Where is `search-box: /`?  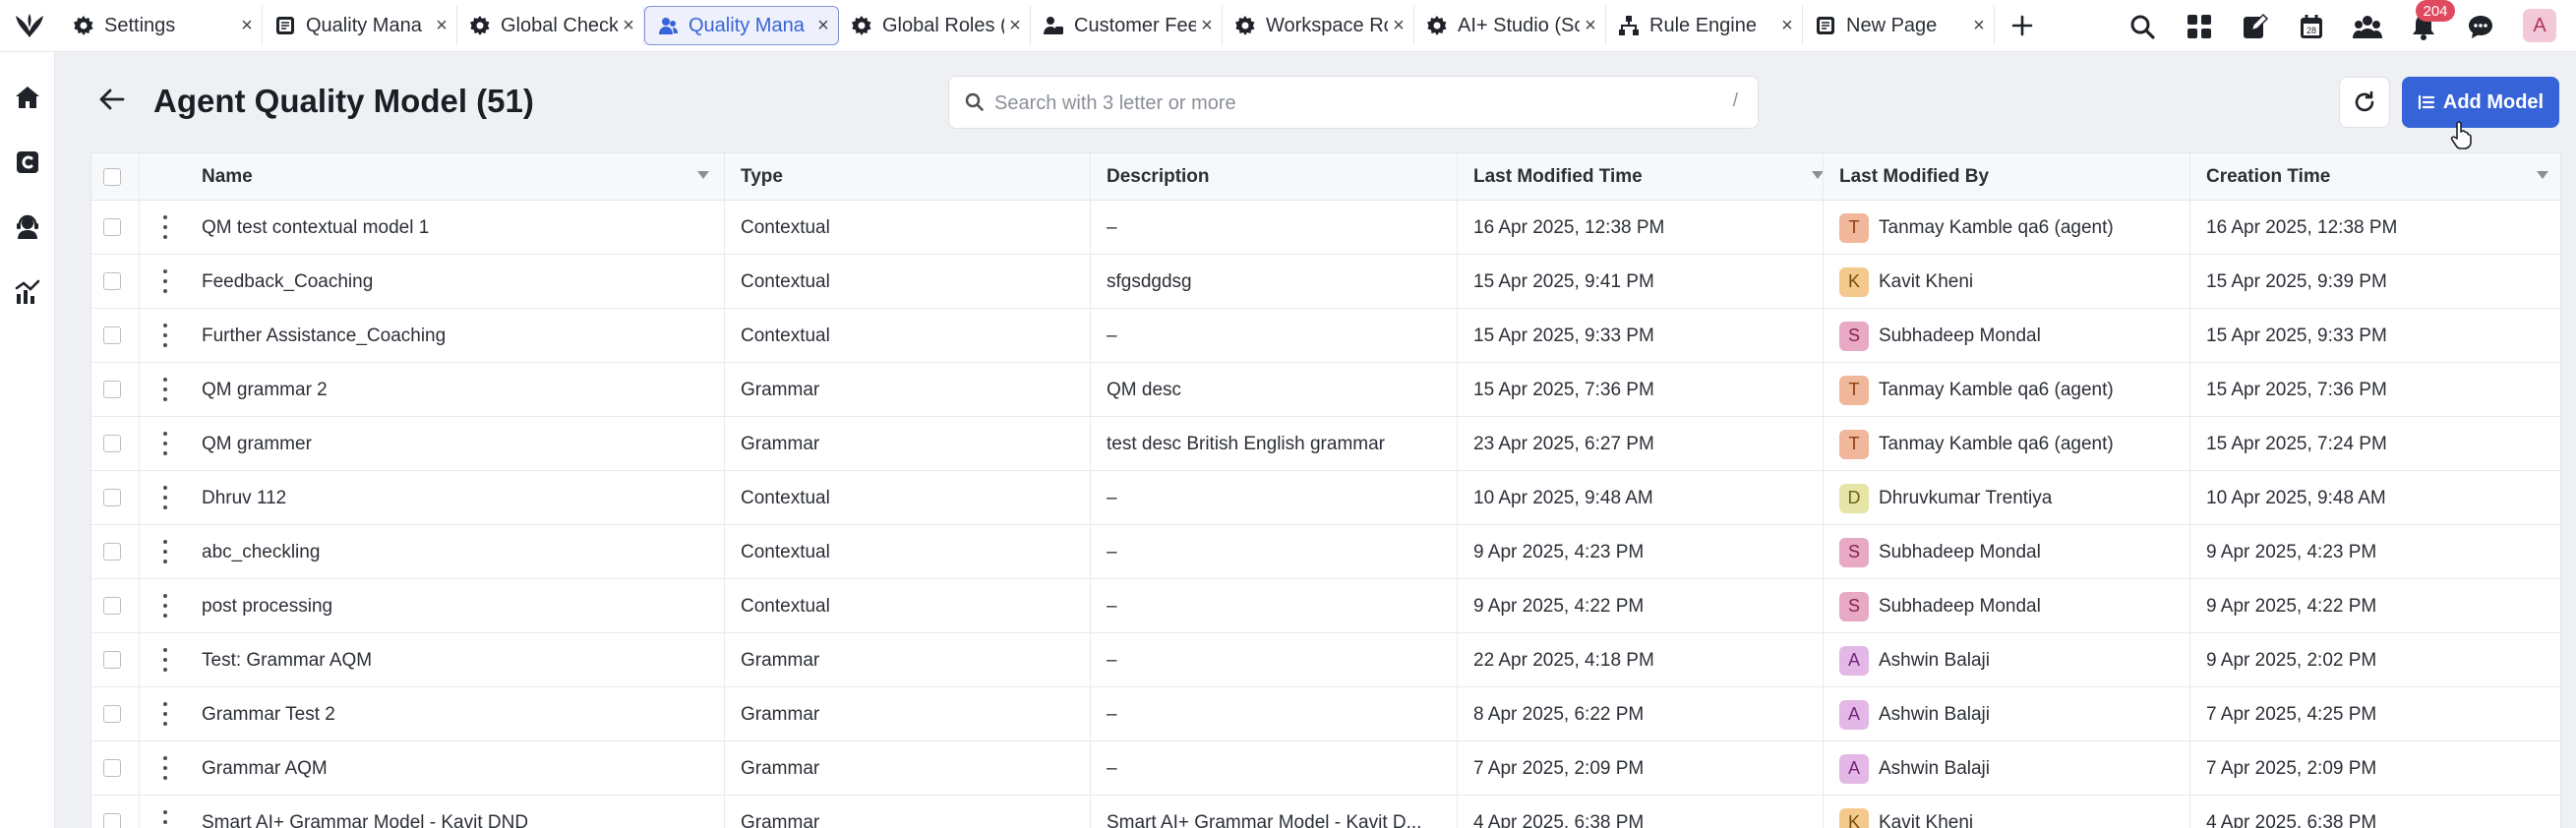 search-box: / is located at coordinates (1353, 102).